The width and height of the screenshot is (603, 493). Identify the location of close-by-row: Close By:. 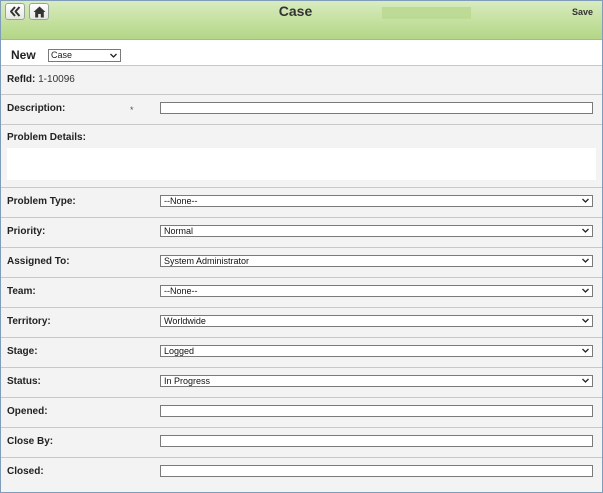
(301, 442).